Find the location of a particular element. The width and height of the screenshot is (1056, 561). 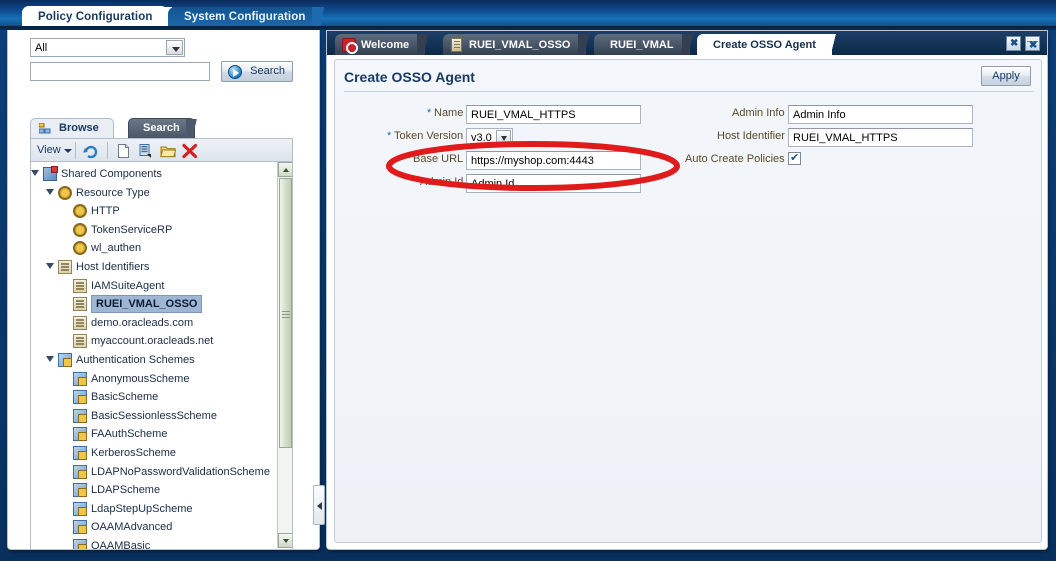

field-checkbox is located at coordinates (794, 158).